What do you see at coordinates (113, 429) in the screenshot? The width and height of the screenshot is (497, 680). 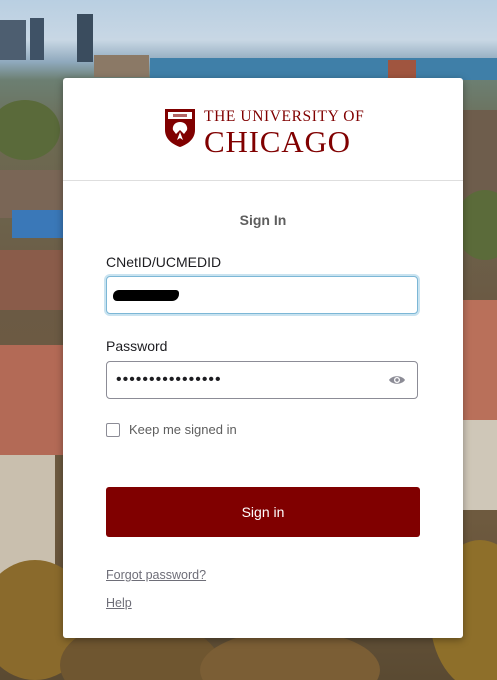 I see `remember-me-checkbox` at bounding box center [113, 429].